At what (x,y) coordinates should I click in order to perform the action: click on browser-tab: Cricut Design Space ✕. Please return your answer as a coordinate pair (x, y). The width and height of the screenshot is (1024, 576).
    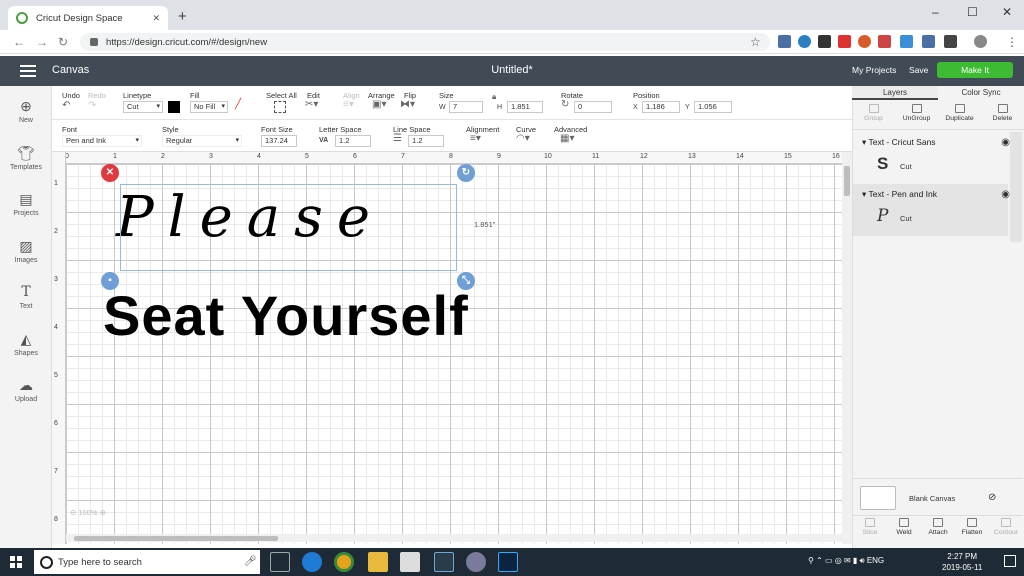
    Looking at the image, I should click on (88, 18).